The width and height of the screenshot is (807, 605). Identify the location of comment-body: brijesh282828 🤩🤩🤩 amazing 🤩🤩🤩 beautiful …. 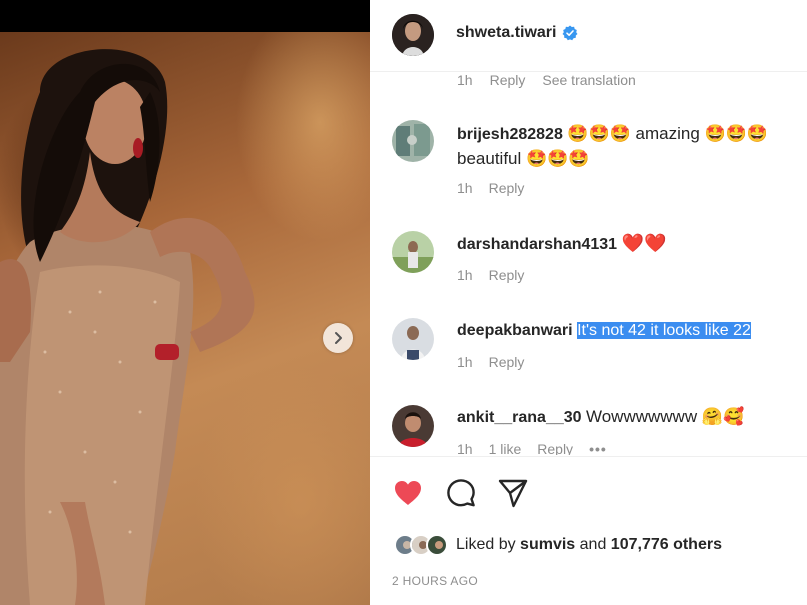
(632, 147).